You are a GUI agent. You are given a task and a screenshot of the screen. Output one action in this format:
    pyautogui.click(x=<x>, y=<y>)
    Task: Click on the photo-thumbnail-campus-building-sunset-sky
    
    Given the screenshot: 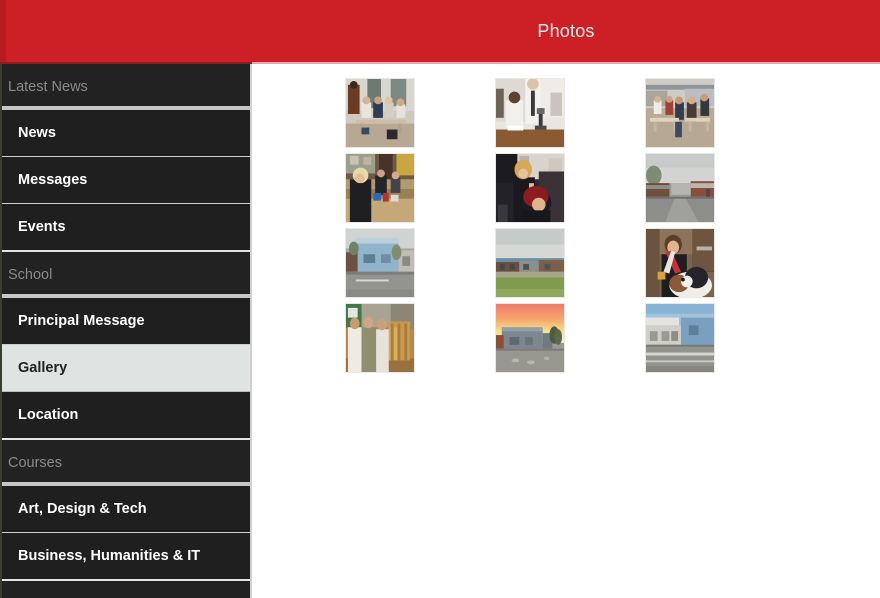 What is the action you would take?
    pyautogui.click(x=530, y=338)
    